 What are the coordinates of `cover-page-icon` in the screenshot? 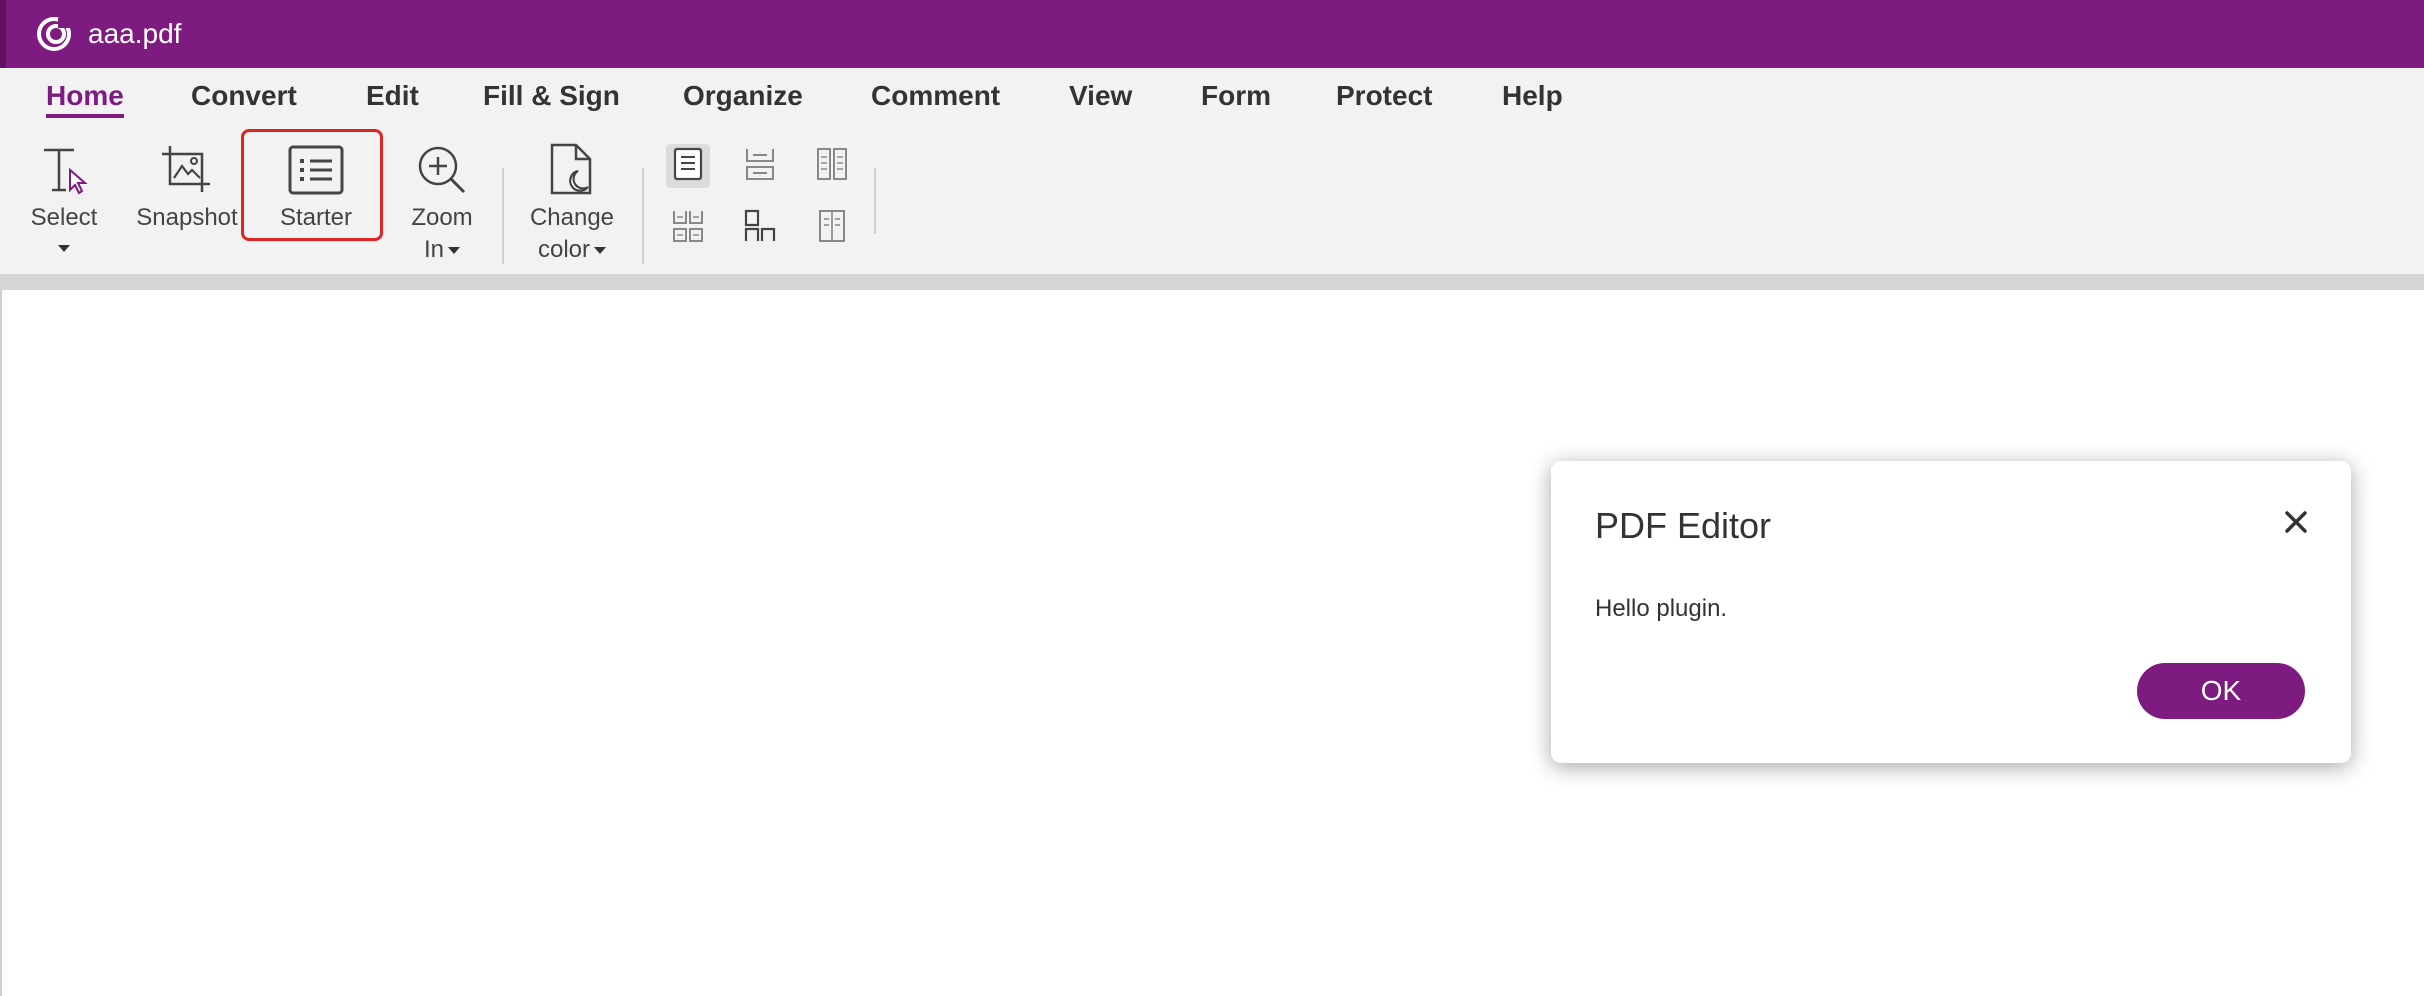 It's located at (760, 228).